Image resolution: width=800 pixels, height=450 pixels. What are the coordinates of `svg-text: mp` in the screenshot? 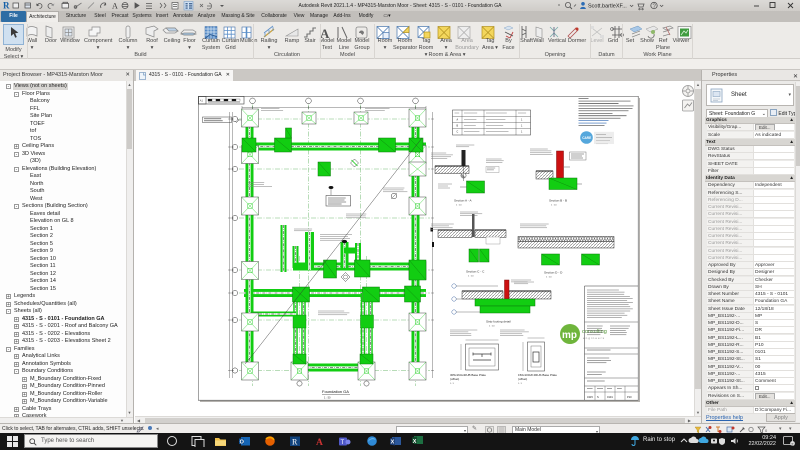 It's located at (569, 335).